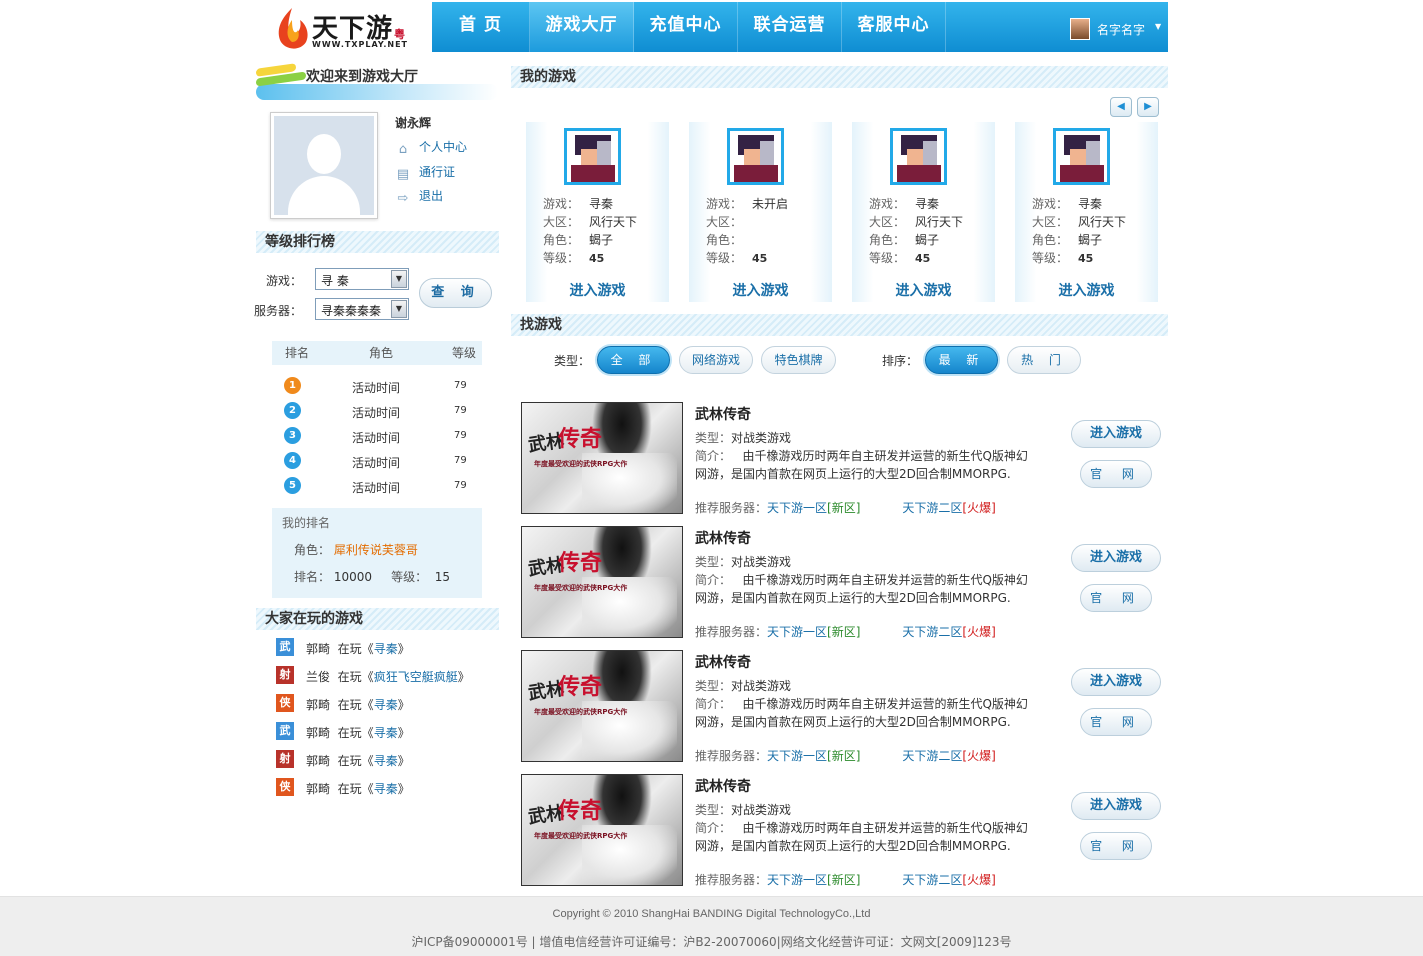  I want to click on playing-game-link: 疯狂飞空艇疯艇, so click(416, 677).